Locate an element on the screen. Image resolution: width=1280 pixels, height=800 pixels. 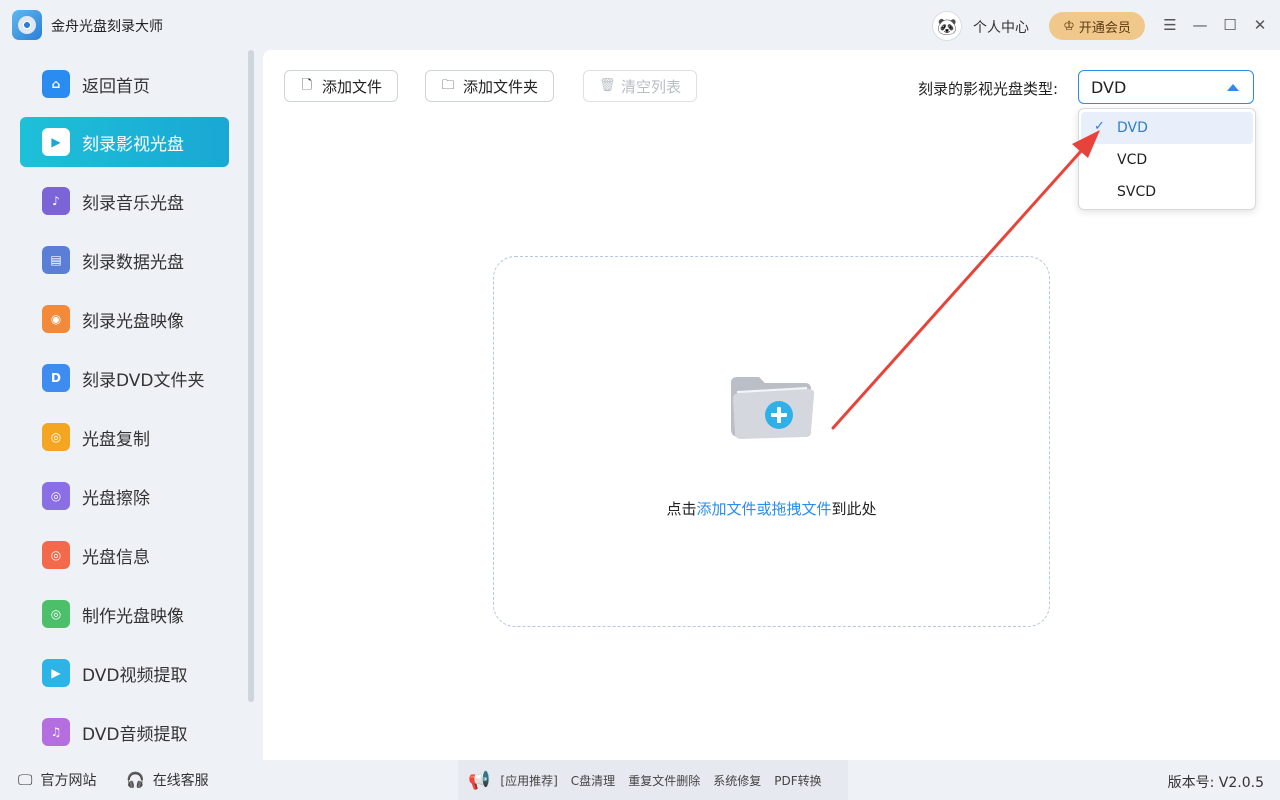
disc-type-select: DVD is located at coordinates (1166, 87).